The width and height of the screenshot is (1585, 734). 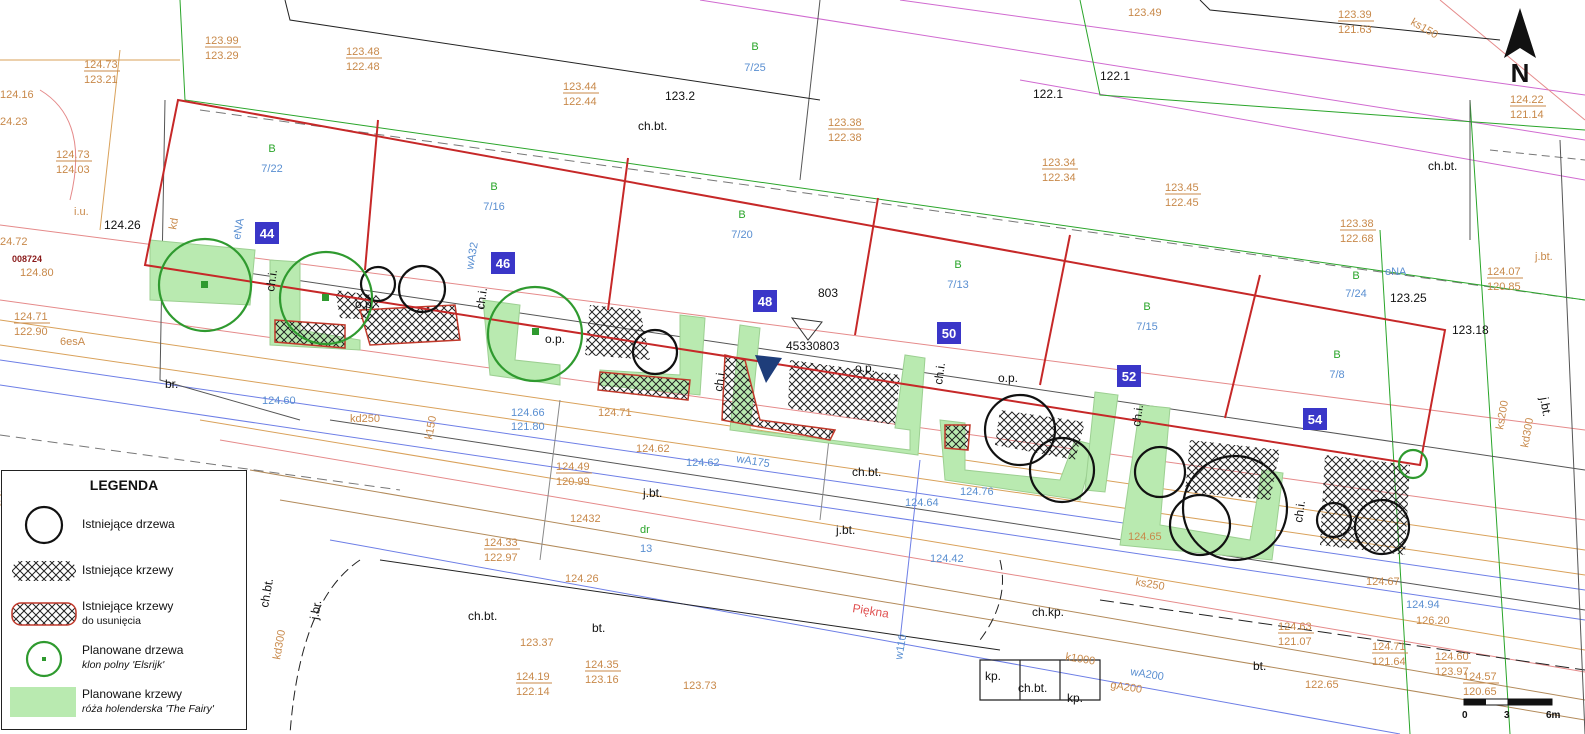 What do you see at coordinates (315, 610) in the screenshot?
I see `jbr-label: j.br.` at bounding box center [315, 610].